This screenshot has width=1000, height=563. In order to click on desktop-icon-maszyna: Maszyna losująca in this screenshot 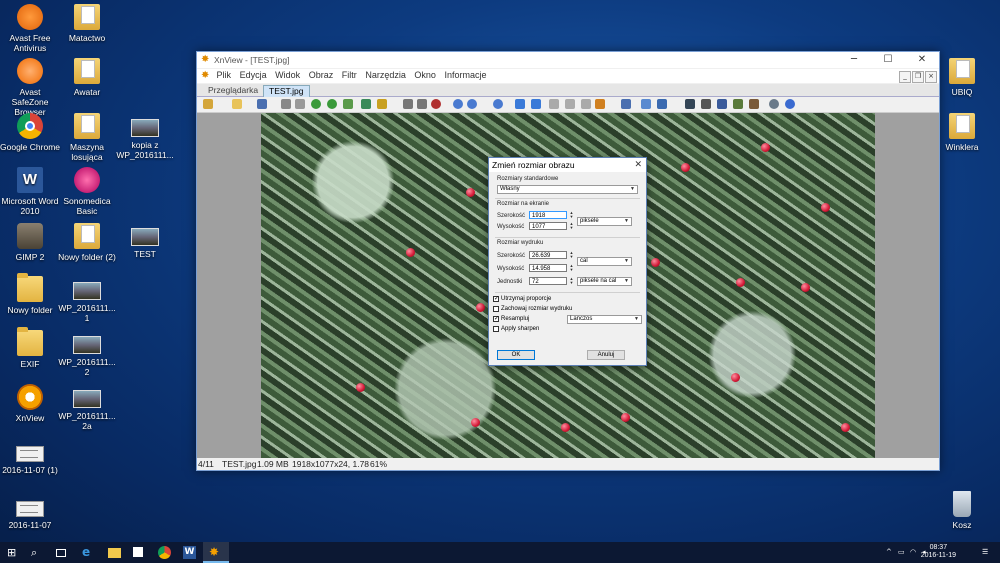, I will do `click(87, 137)`.